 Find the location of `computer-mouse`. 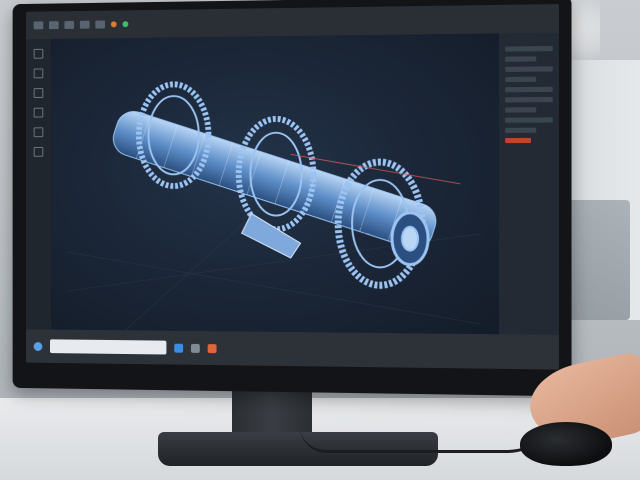

computer-mouse is located at coordinates (566, 444).